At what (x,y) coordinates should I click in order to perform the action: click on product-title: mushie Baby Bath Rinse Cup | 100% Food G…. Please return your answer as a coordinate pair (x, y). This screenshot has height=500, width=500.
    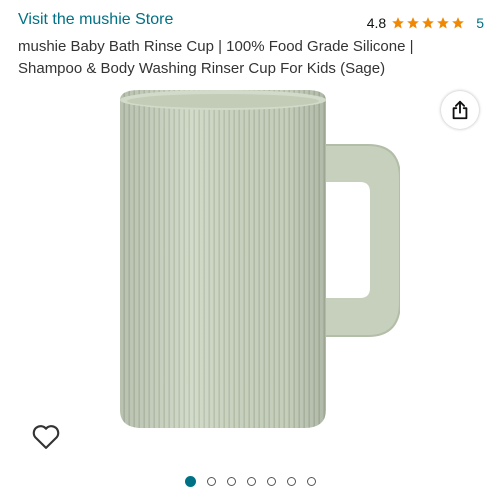
    Looking at the image, I should click on (216, 57).